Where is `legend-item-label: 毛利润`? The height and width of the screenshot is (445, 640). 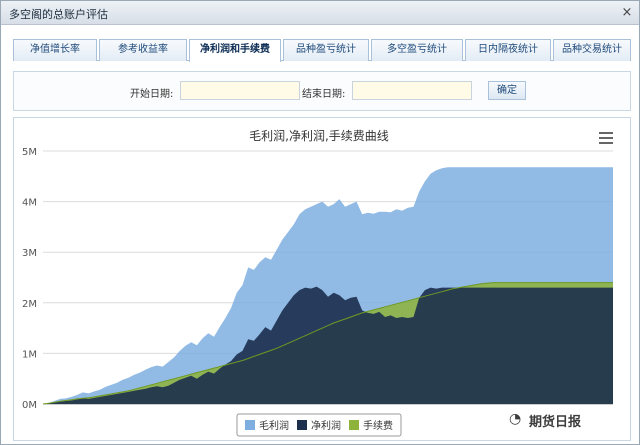 legend-item-label: 毛利润 is located at coordinates (274, 425).